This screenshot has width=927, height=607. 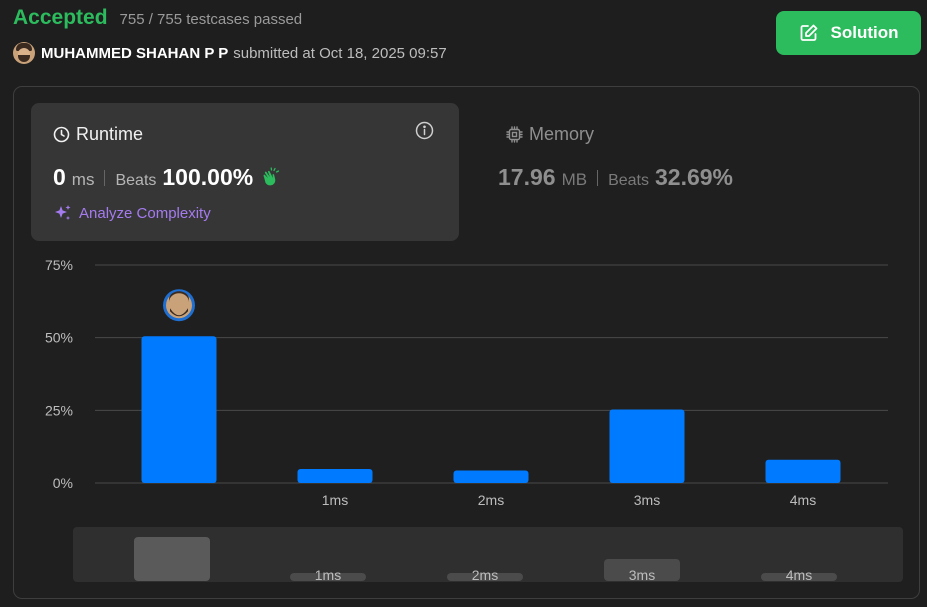 What do you see at coordinates (642, 575) in the screenshot?
I see `minimap-tick-label: 3ms` at bounding box center [642, 575].